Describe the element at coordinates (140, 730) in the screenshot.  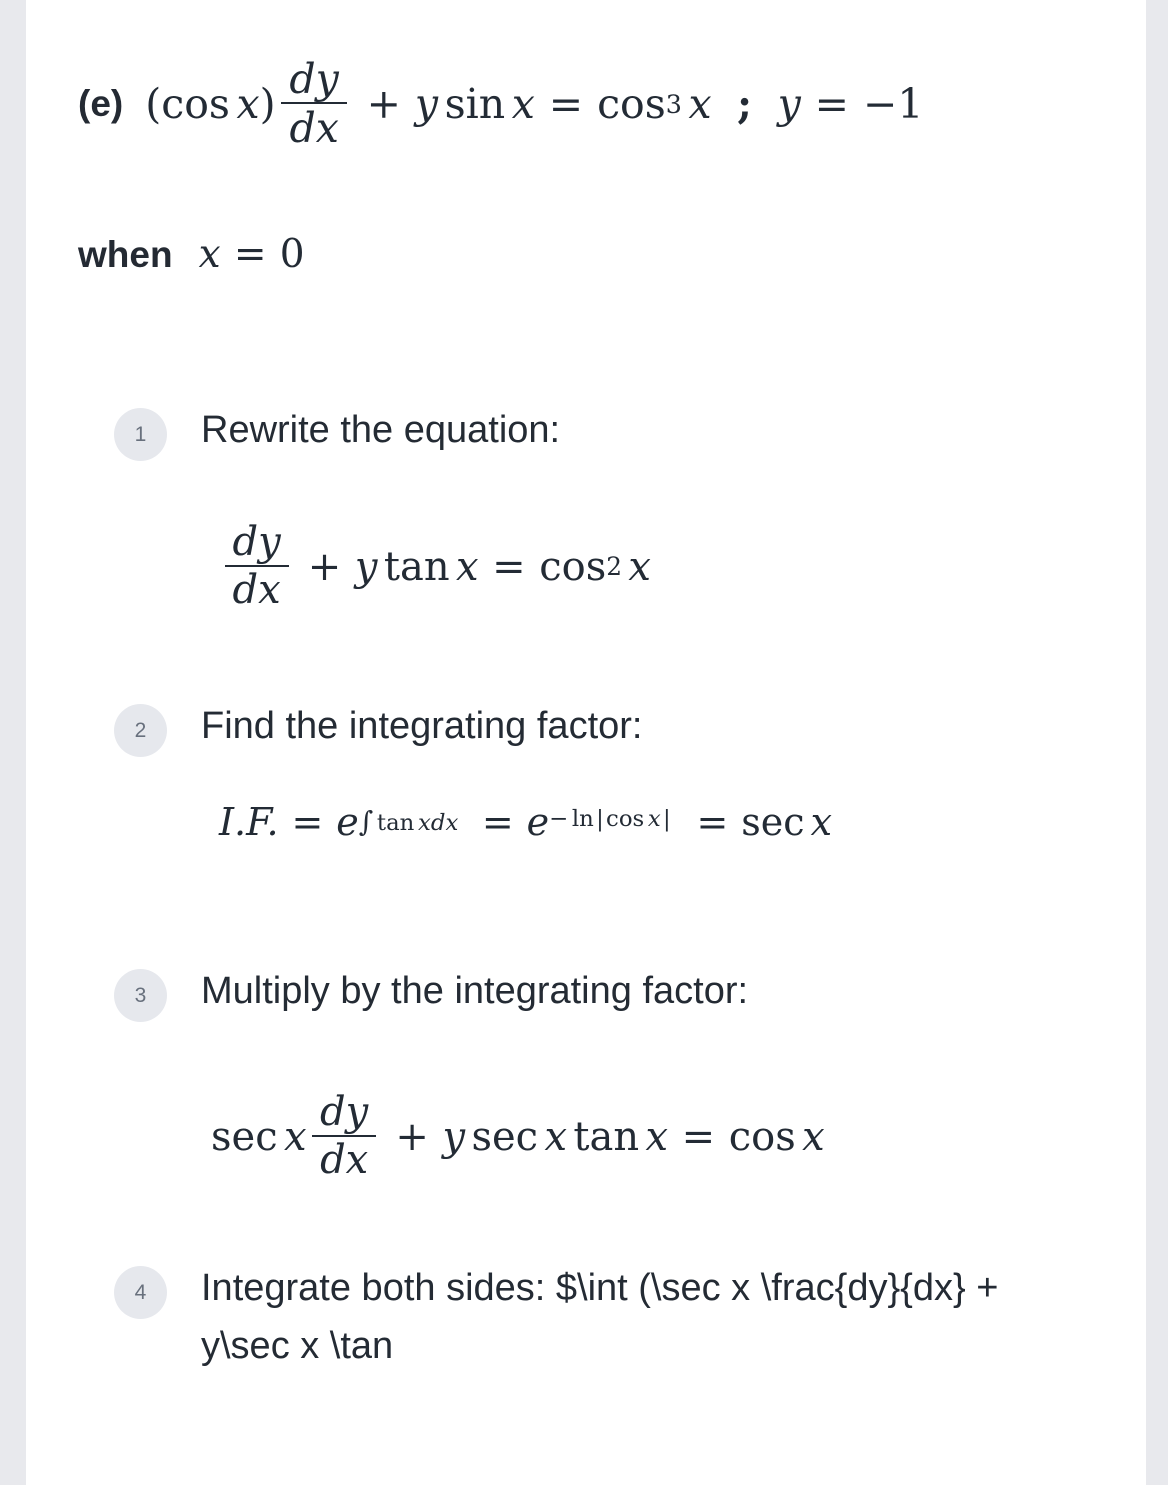
I see `step-number-badge-2: 2` at that location.